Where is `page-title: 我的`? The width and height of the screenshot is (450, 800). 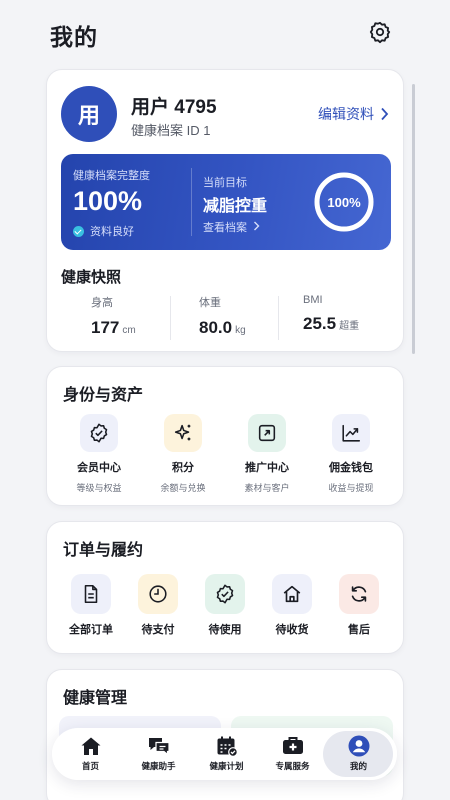 page-title: 我的 is located at coordinates (74, 37).